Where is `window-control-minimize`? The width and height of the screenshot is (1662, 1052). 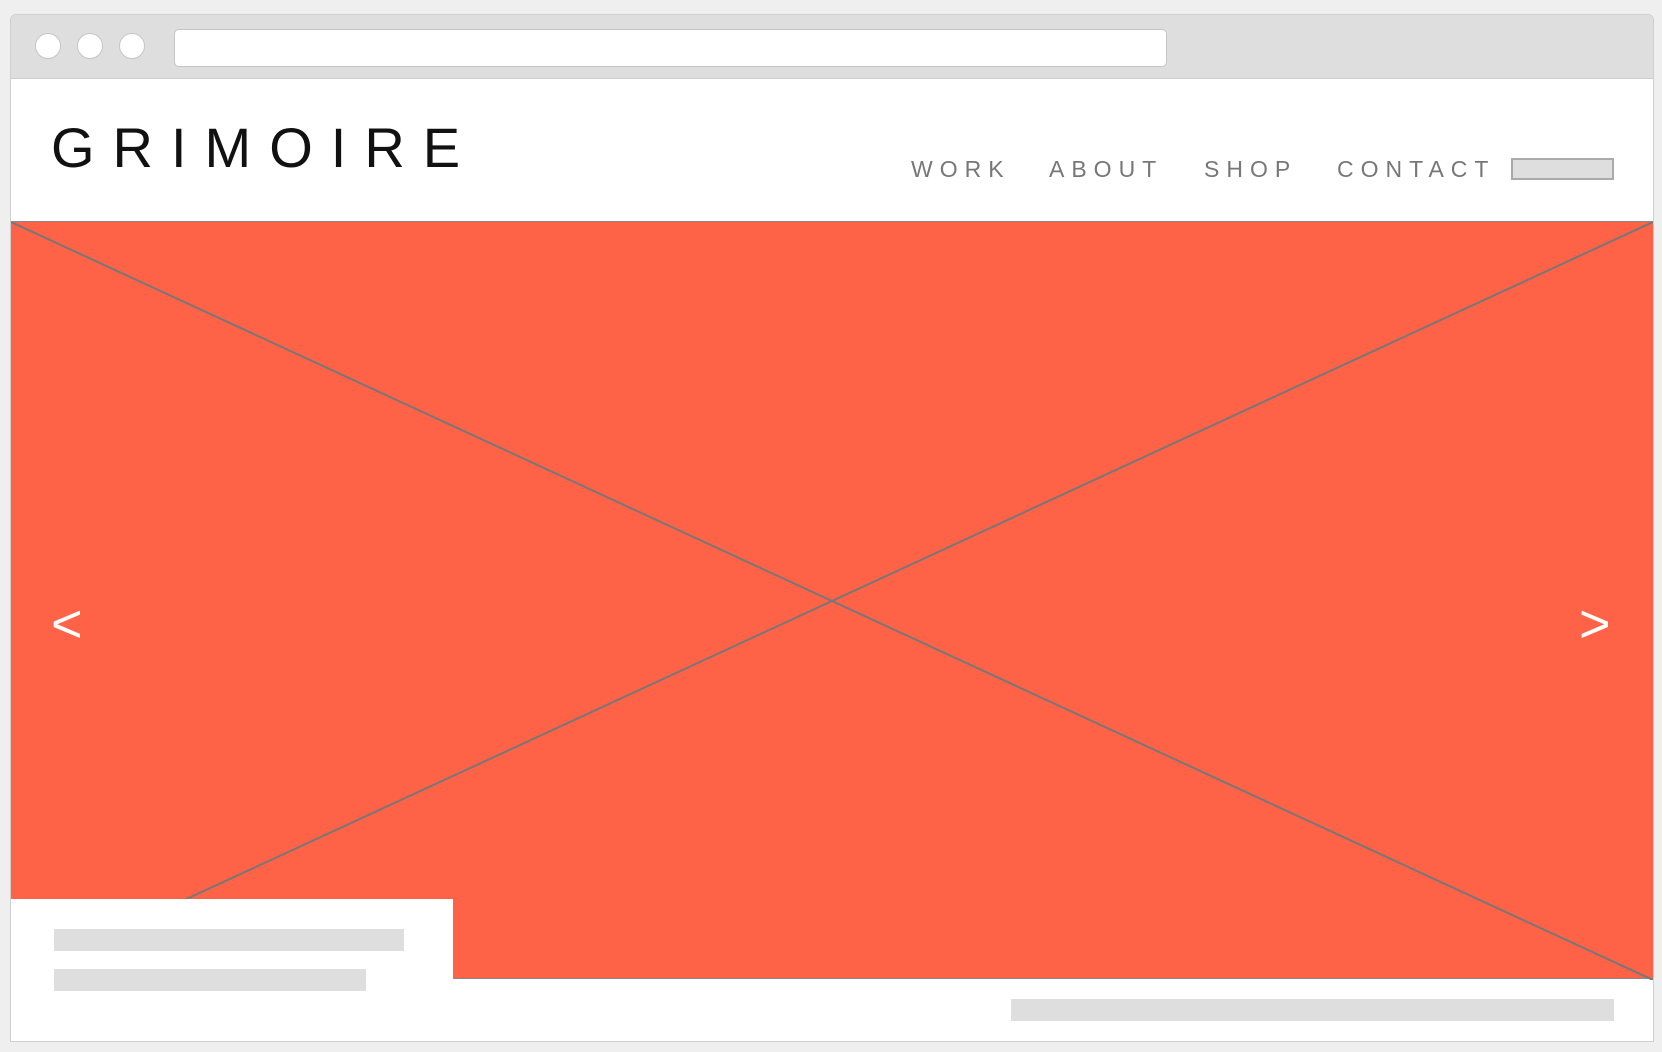
window-control-minimize is located at coordinates (90, 46).